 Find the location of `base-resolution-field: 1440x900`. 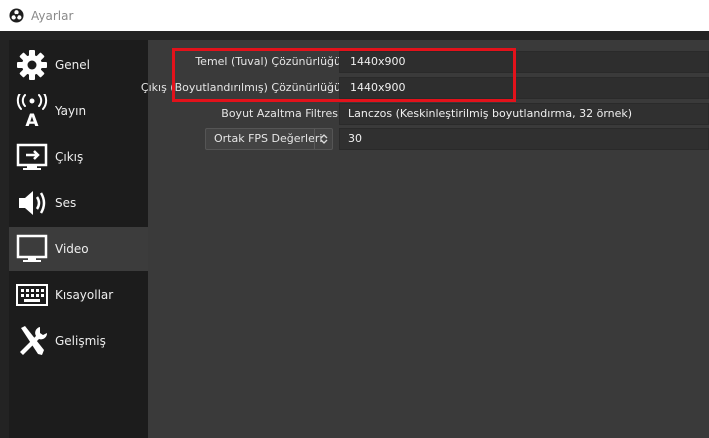

base-resolution-field: 1440x900 is located at coordinates (524, 62).